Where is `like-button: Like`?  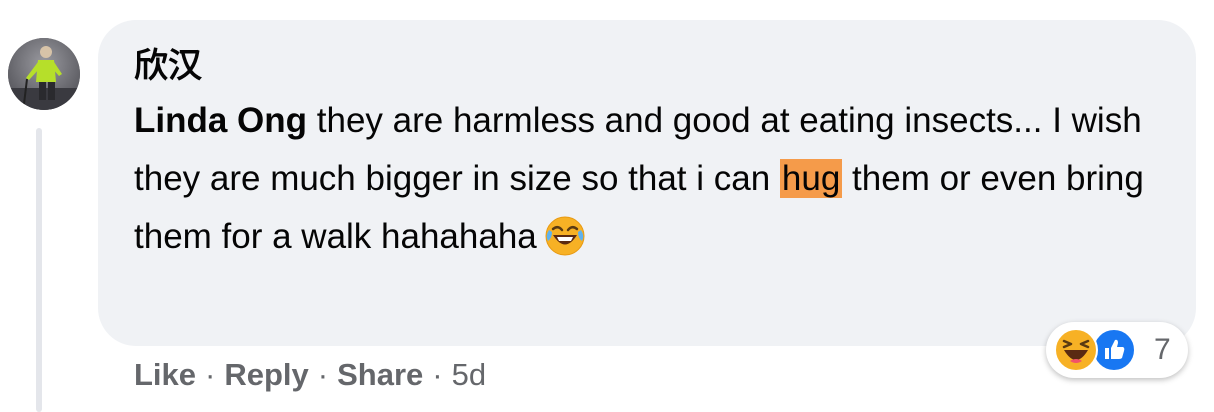
like-button: Like is located at coordinates (165, 375).